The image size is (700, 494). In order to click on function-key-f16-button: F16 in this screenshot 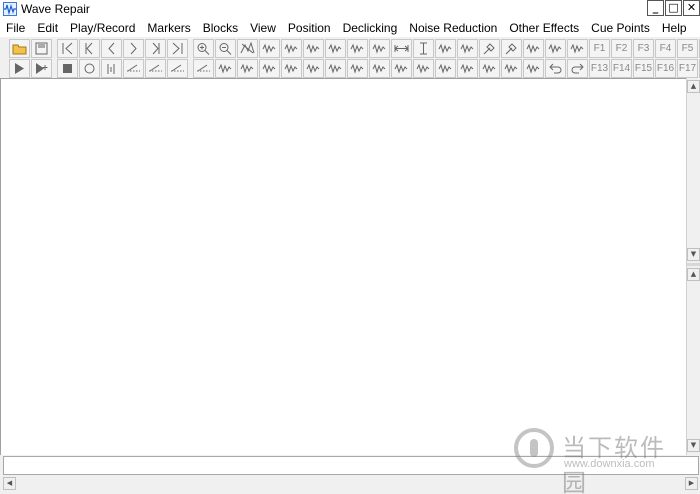, I will do `click(665, 68)`.